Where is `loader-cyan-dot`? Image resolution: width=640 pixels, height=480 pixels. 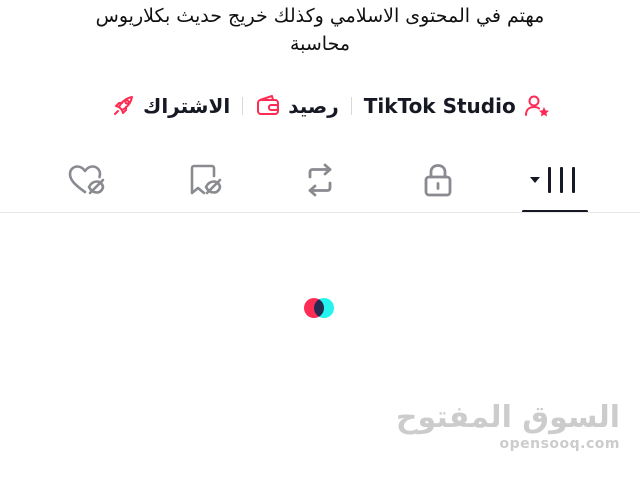 loader-cyan-dot is located at coordinates (324, 308).